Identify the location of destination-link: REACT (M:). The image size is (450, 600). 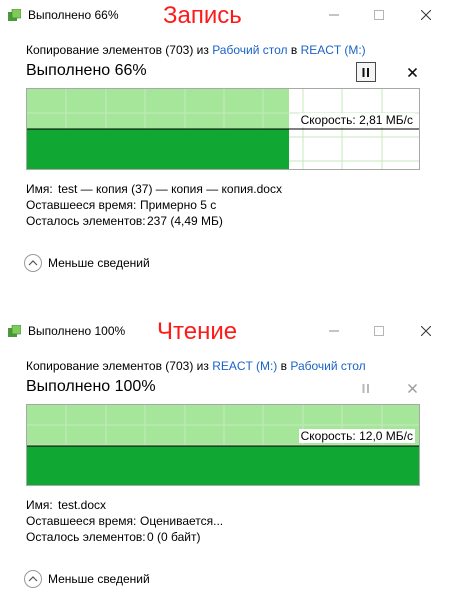
(333, 50).